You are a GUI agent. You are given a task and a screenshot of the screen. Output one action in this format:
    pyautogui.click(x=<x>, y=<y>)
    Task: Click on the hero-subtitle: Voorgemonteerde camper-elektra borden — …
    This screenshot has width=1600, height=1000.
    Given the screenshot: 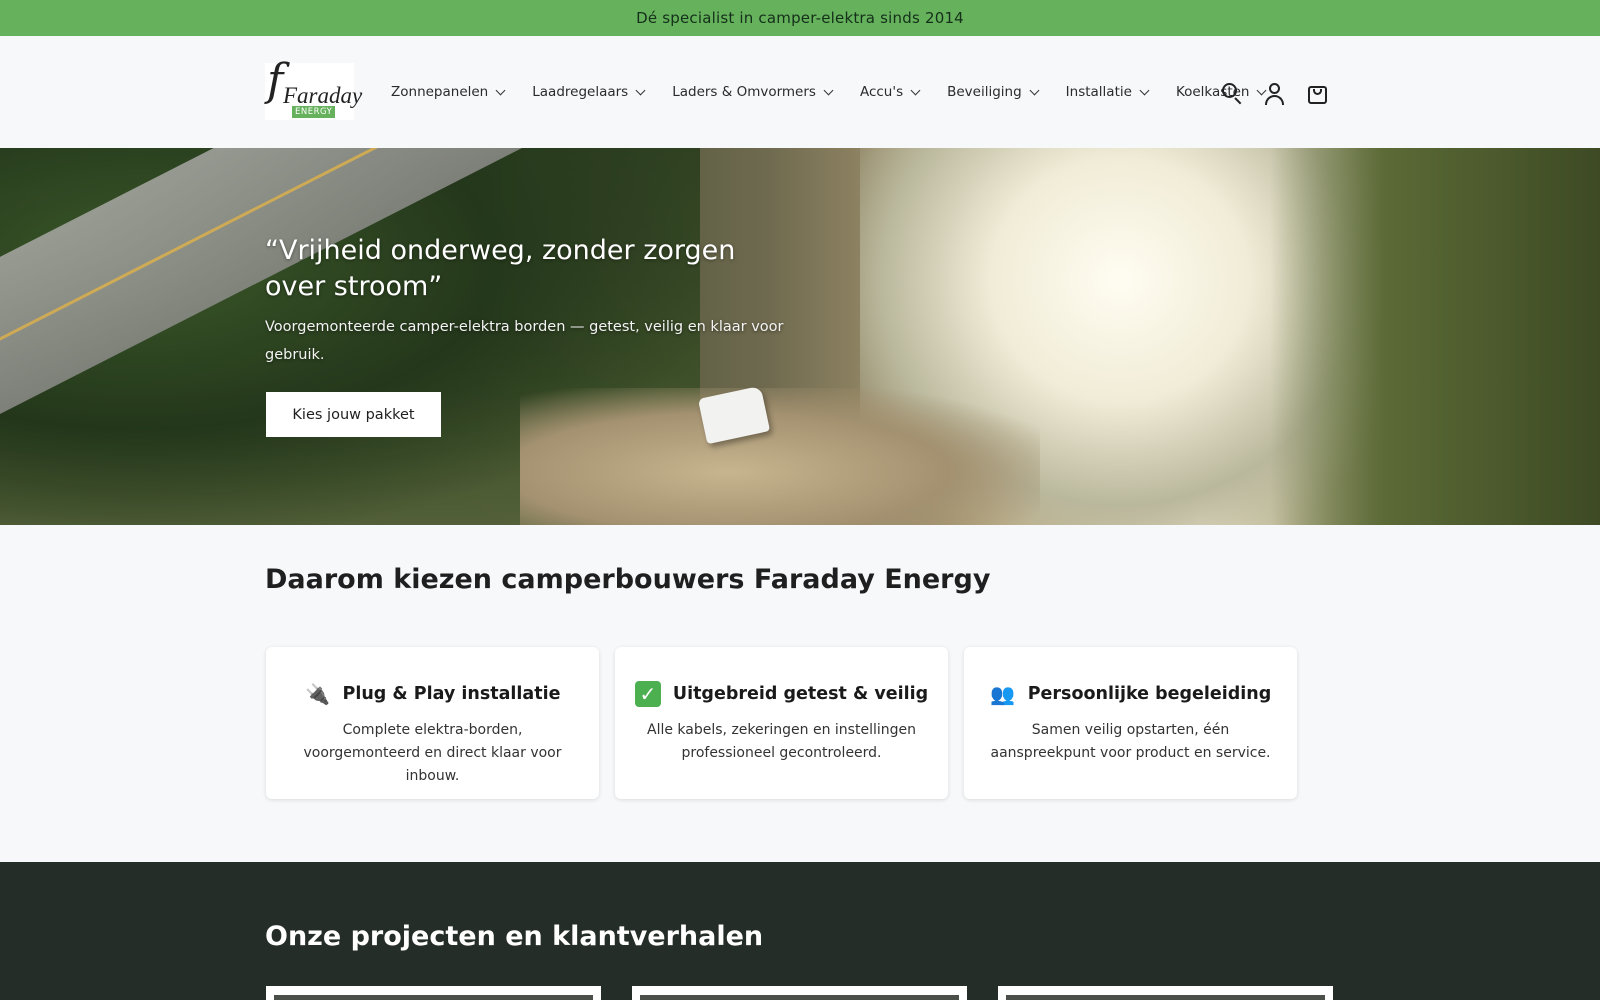 What is the action you would take?
    pyautogui.click(x=524, y=341)
    